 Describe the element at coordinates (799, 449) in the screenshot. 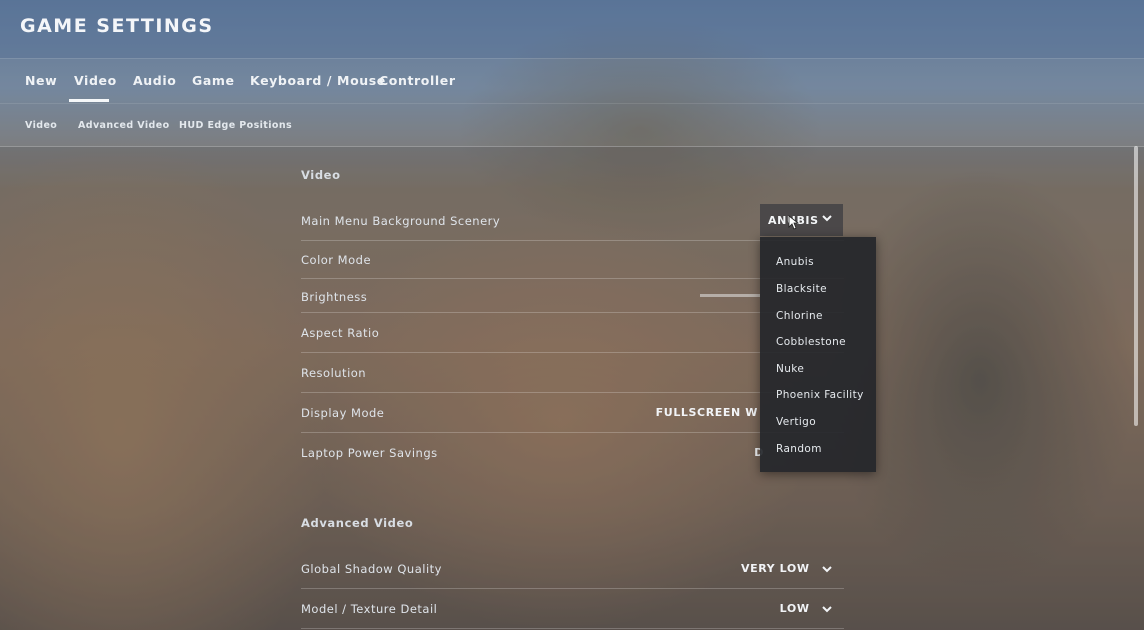

I see `dropdown-option-random: Random` at that location.